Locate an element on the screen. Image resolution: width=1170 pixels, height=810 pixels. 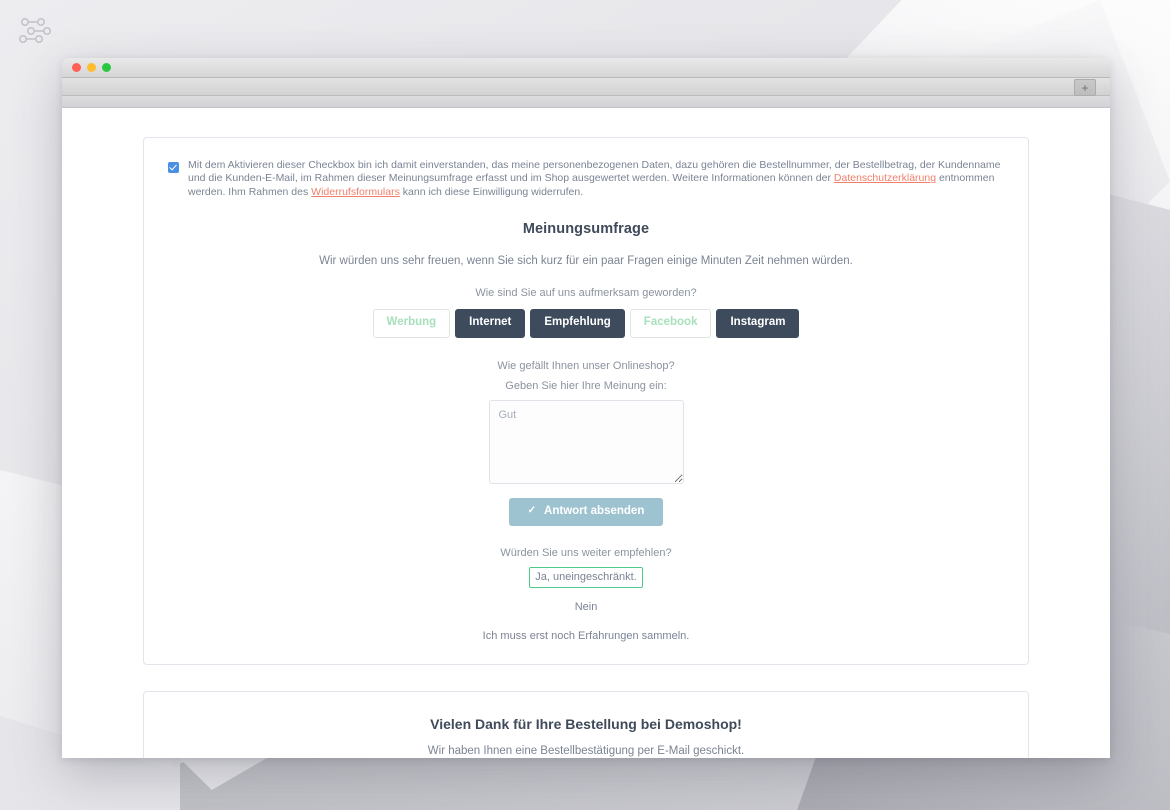
maximize-window-button is located at coordinates (106, 67).